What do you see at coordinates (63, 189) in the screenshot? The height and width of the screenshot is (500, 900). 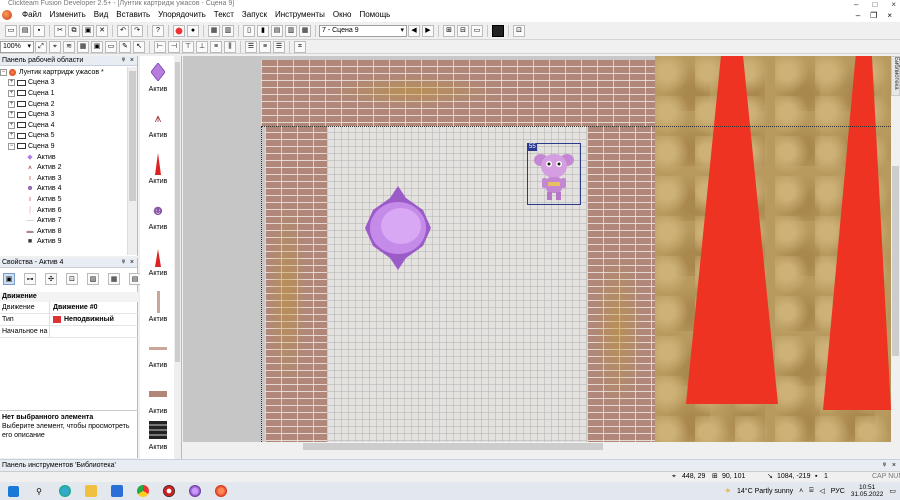 I see `tree-object: ☻ Актив 4` at bounding box center [63, 189].